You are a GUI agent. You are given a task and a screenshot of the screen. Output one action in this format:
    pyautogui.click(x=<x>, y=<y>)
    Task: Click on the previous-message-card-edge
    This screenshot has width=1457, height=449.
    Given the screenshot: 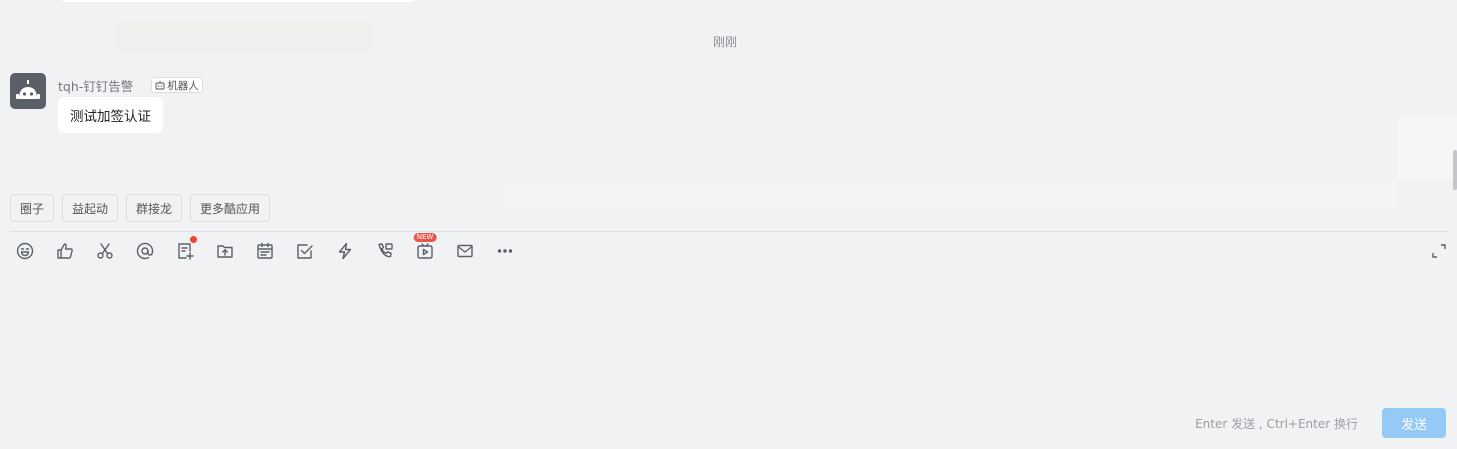 What is the action you would take?
    pyautogui.click(x=238, y=1)
    